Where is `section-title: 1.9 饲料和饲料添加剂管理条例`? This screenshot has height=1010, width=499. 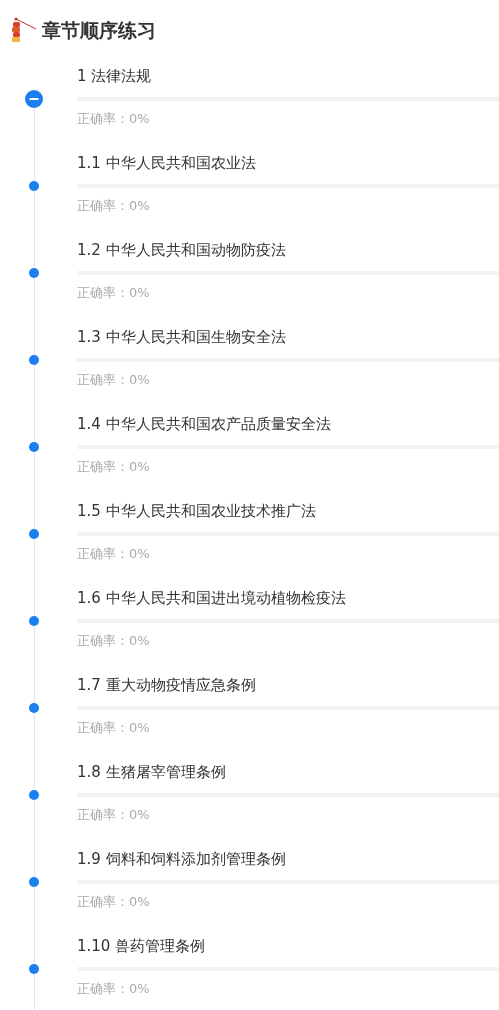 section-title: 1.9 饲料和饲料添加剂管理条例 is located at coordinates (181, 859).